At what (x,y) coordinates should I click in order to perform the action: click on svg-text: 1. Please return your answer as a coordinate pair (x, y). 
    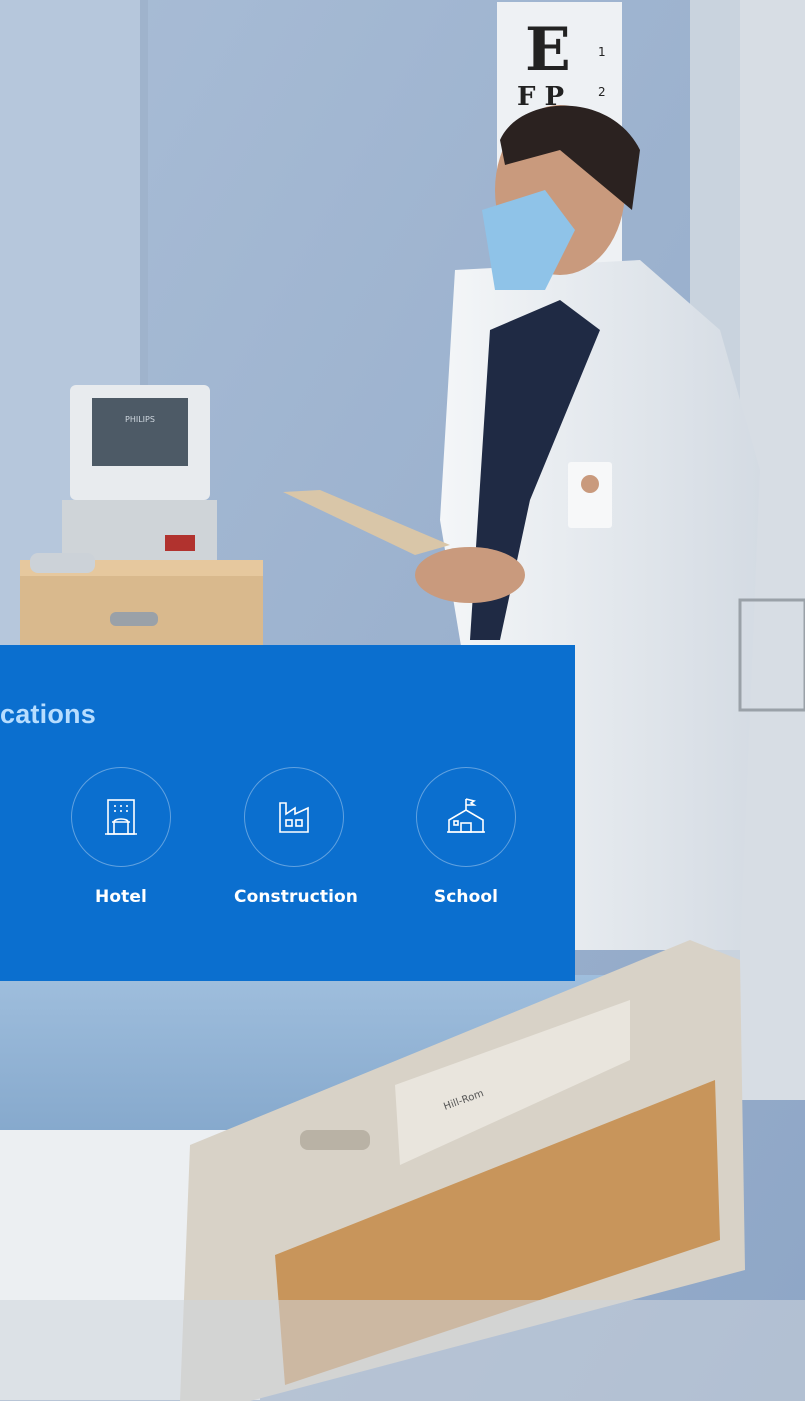
    Looking at the image, I should click on (602, 52).